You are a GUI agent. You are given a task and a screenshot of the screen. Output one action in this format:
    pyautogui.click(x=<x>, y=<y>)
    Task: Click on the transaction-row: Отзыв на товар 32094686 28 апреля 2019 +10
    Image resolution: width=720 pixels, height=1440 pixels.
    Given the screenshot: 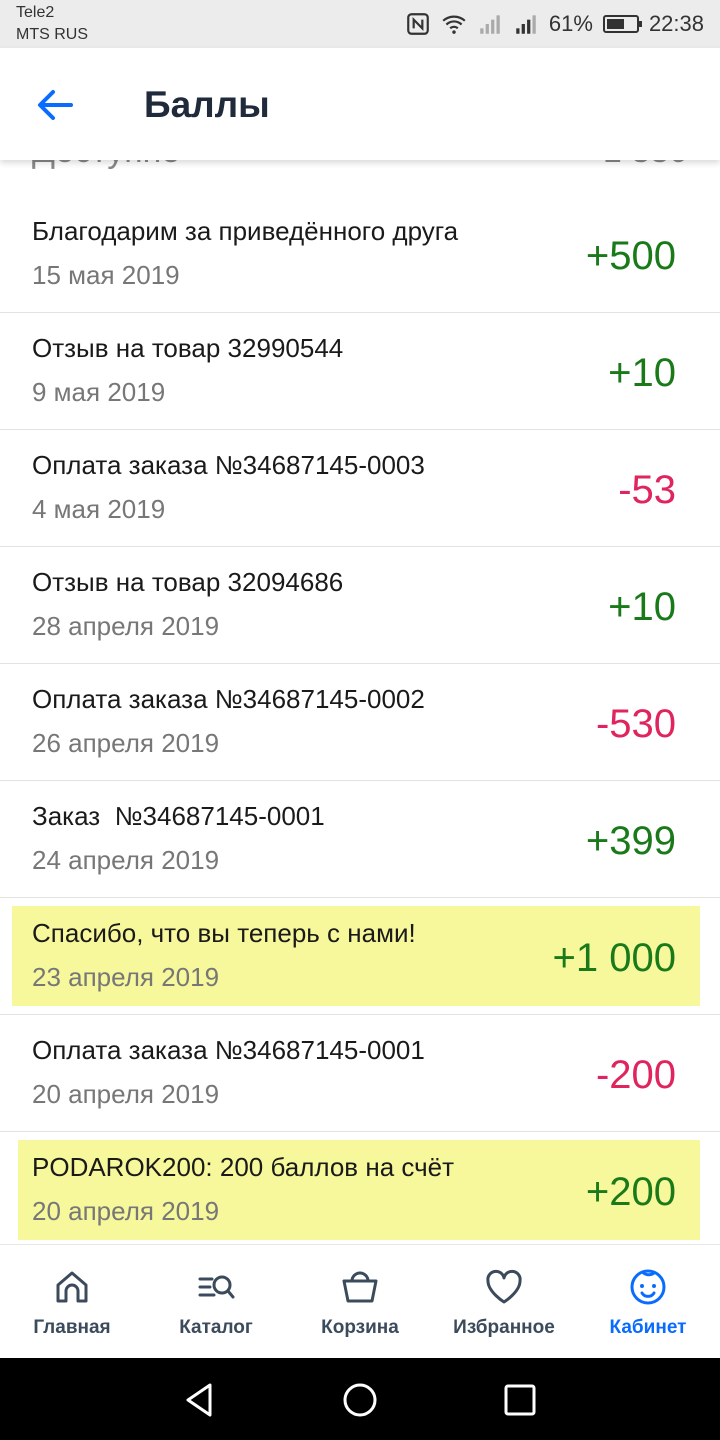 What is the action you would take?
    pyautogui.click(x=360, y=605)
    